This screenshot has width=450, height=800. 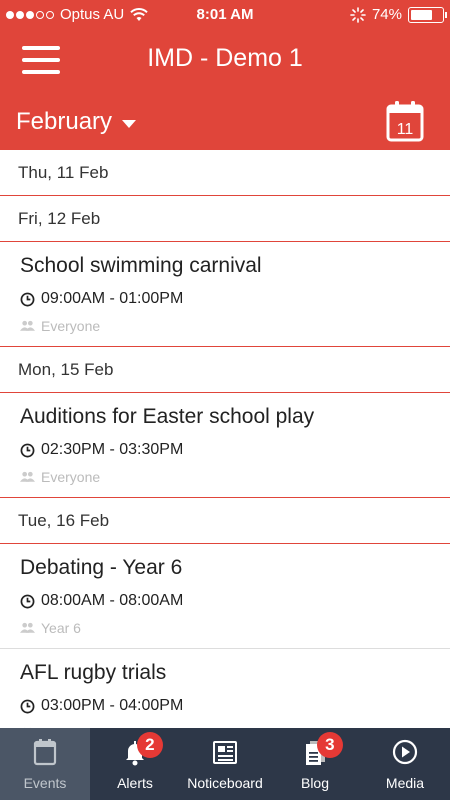 What do you see at coordinates (329, 745) in the screenshot?
I see `notification-badge: 3` at bounding box center [329, 745].